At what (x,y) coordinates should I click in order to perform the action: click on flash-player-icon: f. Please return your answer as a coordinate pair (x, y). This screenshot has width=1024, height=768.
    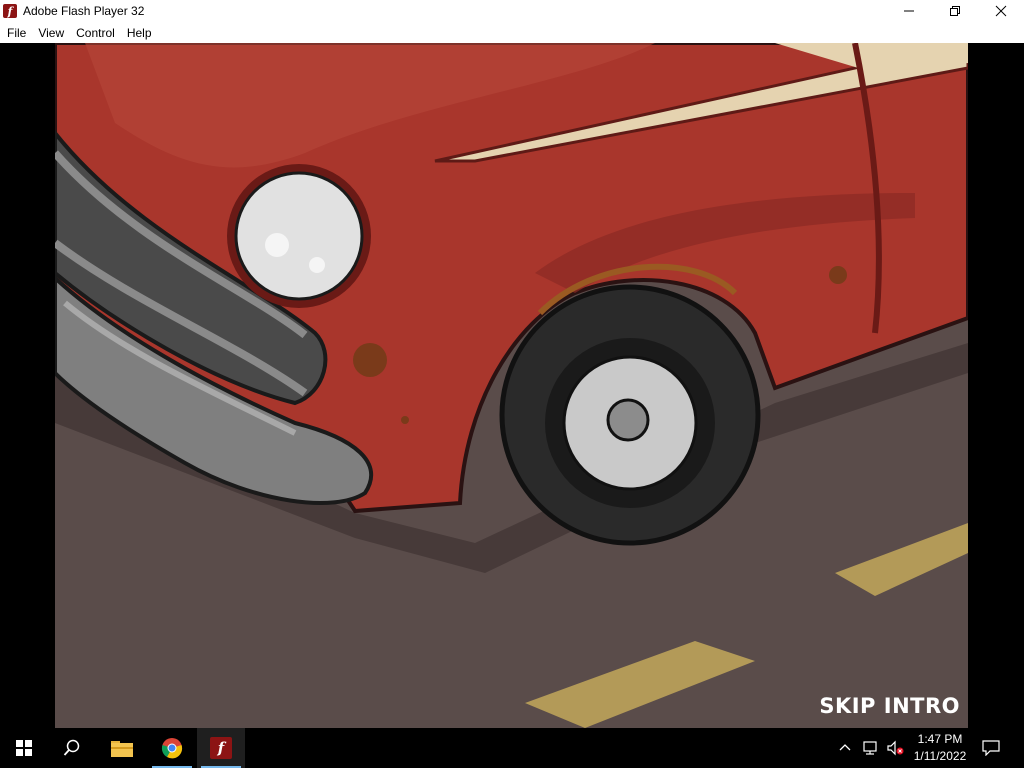
    Looking at the image, I should click on (221, 748).